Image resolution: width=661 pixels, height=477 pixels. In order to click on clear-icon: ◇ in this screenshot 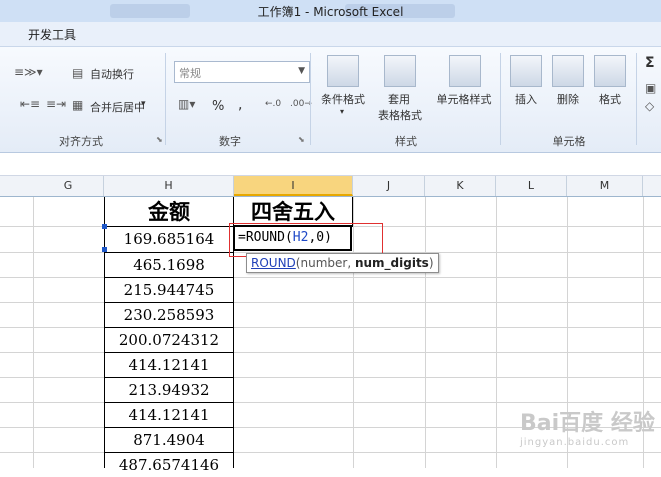, I will do `click(649, 106)`.